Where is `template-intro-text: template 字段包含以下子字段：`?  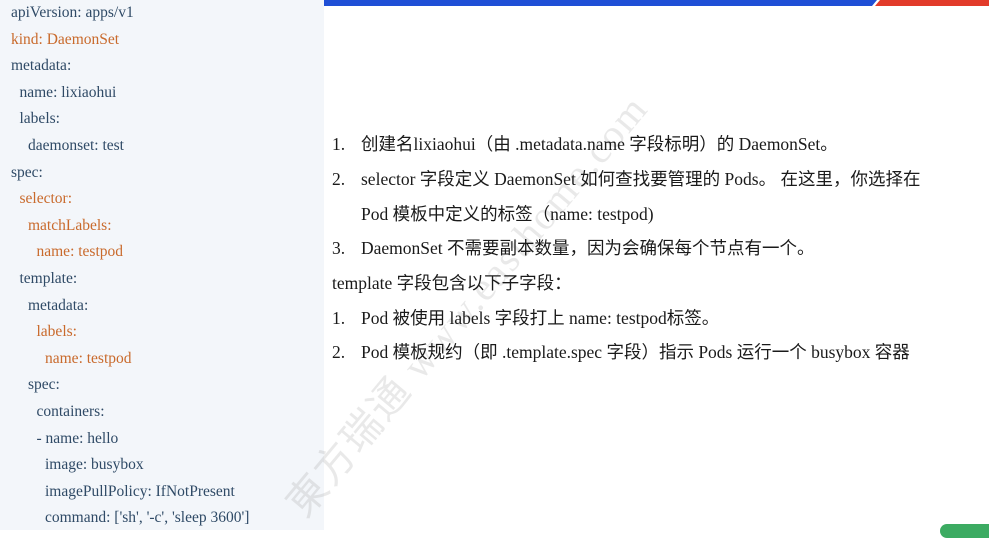 template-intro-text: template 字段包含以下子字段： is located at coordinates (452, 283).